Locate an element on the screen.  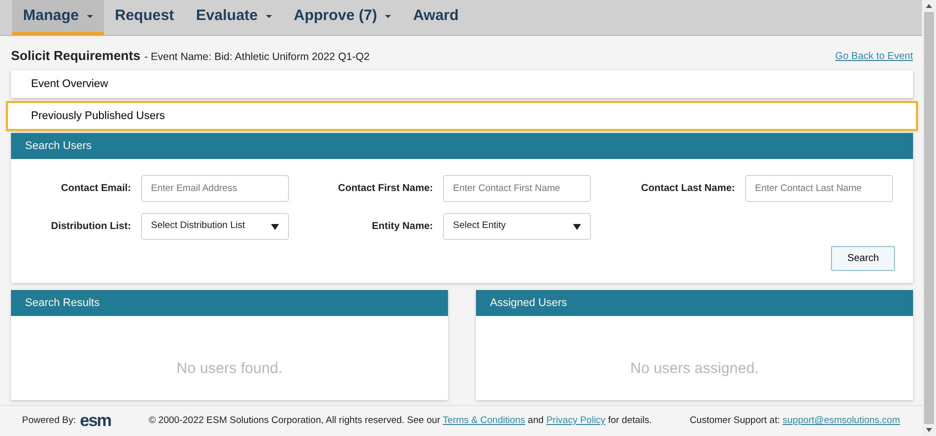
privacy-link: Privacy Policy is located at coordinates (576, 420).